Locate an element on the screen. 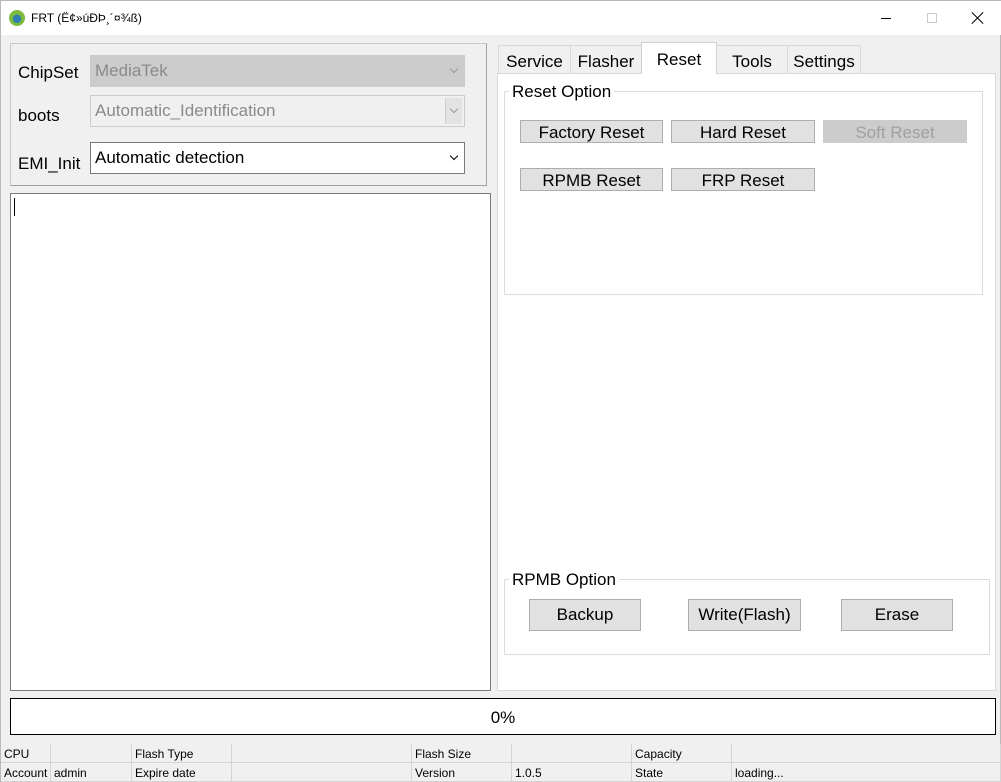 Image resolution: width=1001 pixels, height=782 pixels. maximize-icon is located at coordinates (932, 18).